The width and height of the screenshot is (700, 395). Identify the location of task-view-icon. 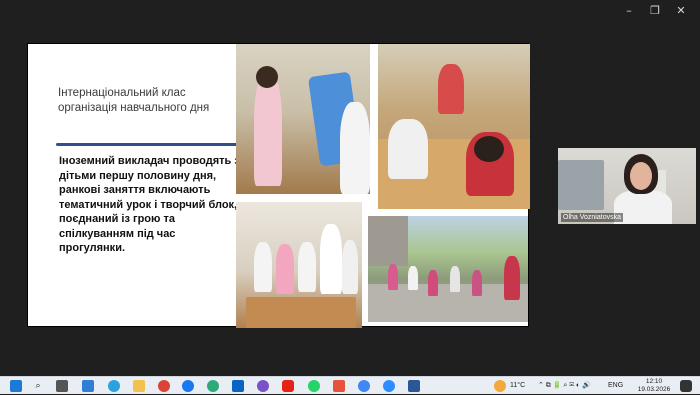
(62, 386).